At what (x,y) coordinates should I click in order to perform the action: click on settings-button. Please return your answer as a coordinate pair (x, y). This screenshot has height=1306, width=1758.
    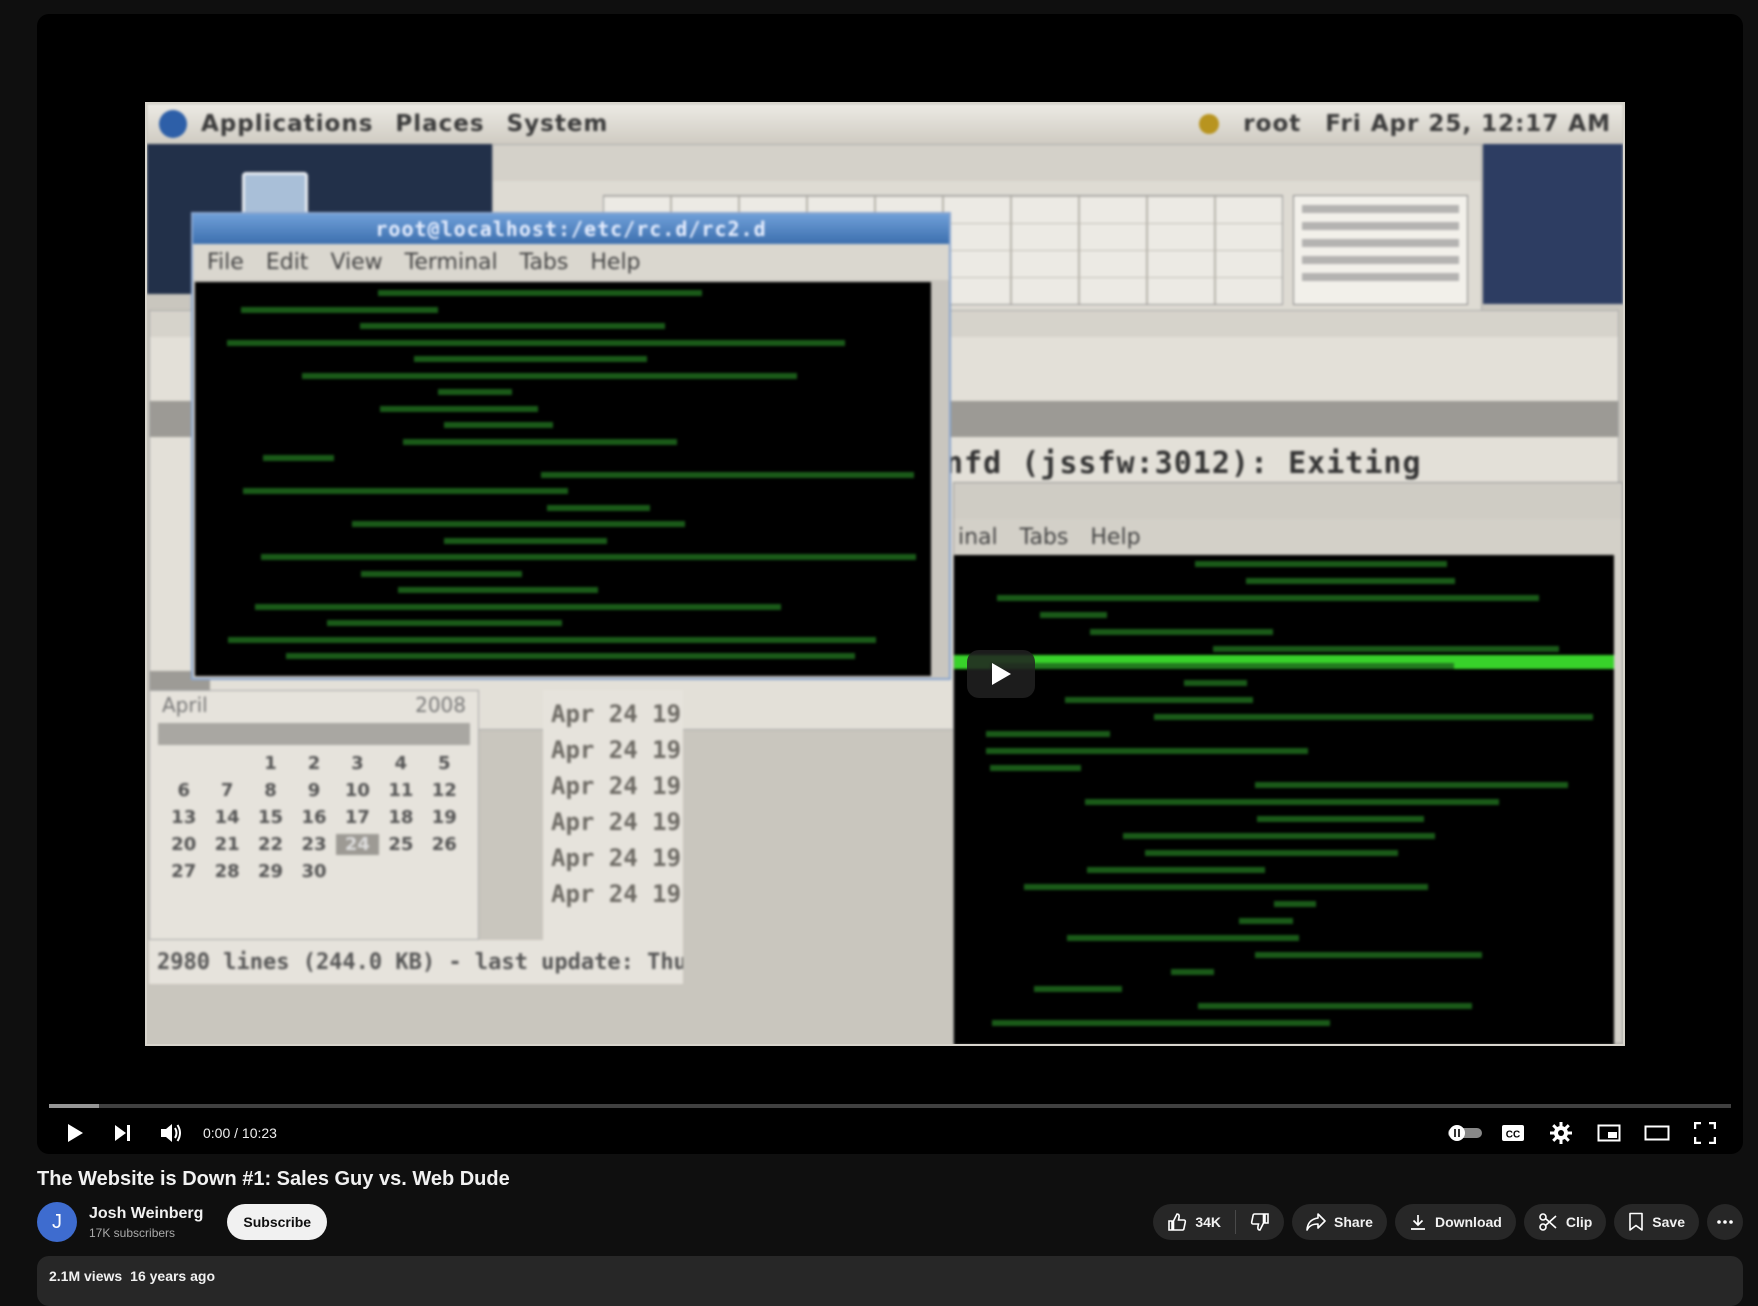
    Looking at the image, I should click on (1561, 1133).